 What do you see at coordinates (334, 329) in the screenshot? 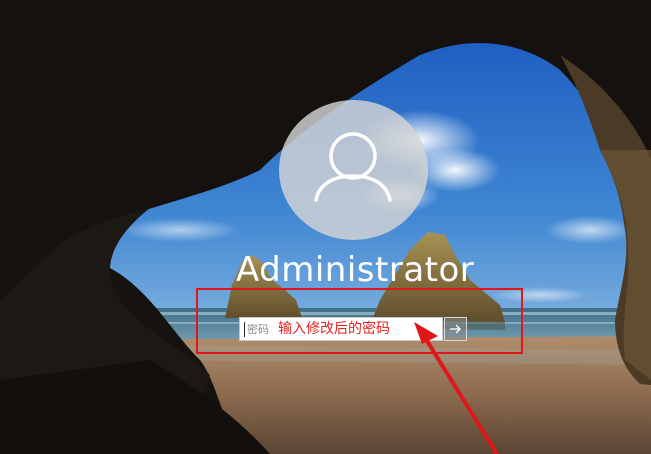
I see `password-annotation-text: 输入修改后的密码` at bounding box center [334, 329].